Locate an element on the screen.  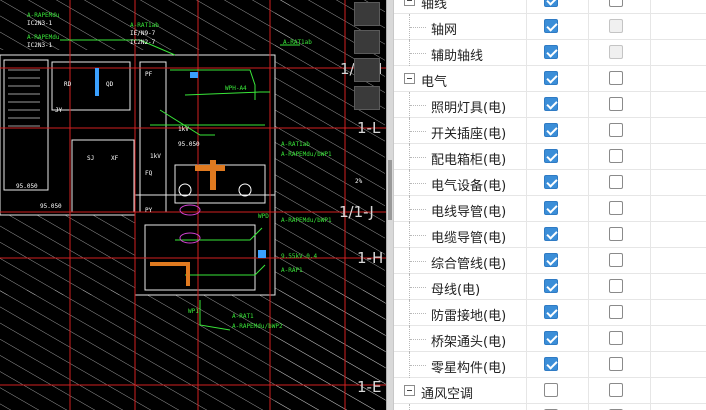
layer-row: 电缆导管(电) is located at coordinates (550, 235).